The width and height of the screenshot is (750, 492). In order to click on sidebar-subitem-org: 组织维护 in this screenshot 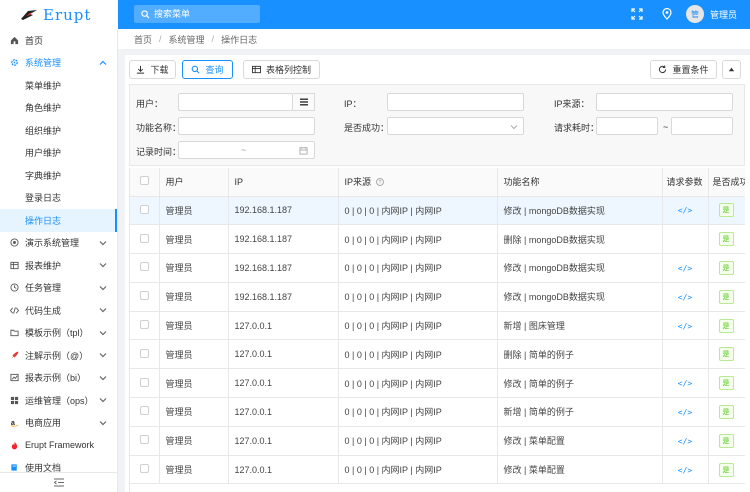, I will do `click(58, 130)`.